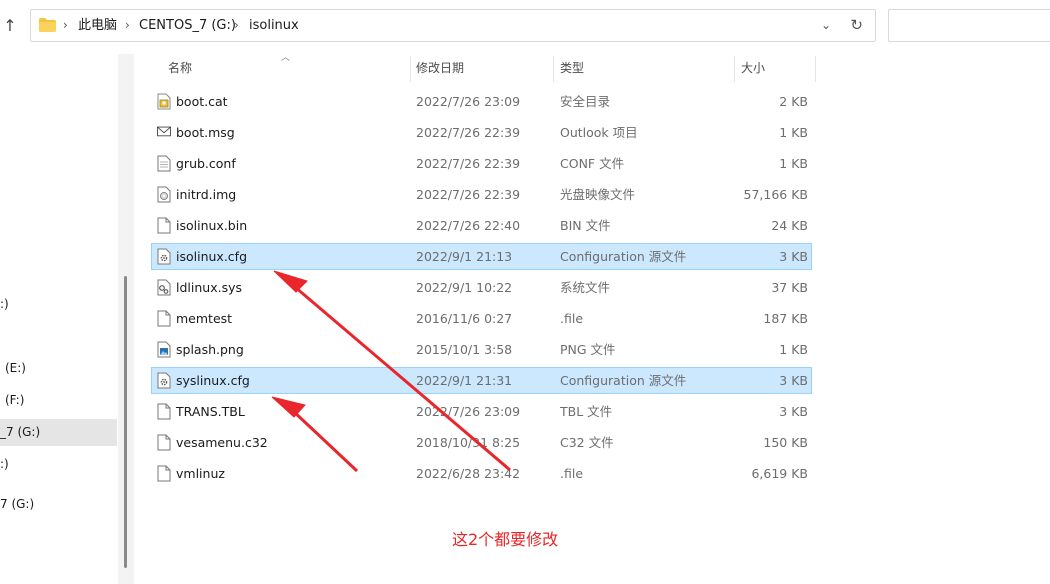 The width and height of the screenshot is (1050, 584). What do you see at coordinates (209, 287) in the screenshot?
I see `file-name: ldlinux.sys` at bounding box center [209, 287].